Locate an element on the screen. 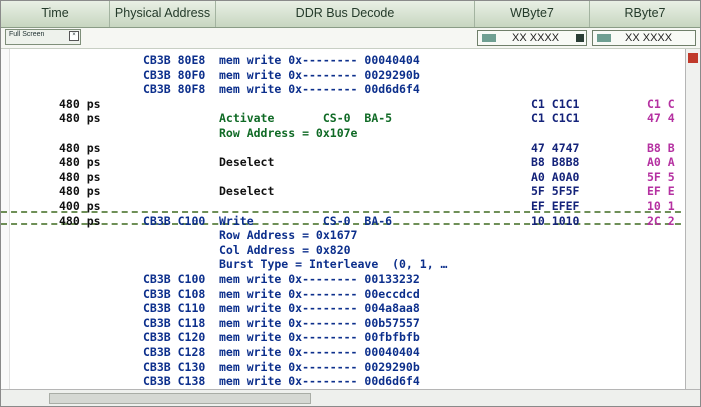 The height and width of the screenshot is (407, 701). trace-row: CB3B C130 mem write 0x-------- 0029290b is located at coordinates (343, 367).